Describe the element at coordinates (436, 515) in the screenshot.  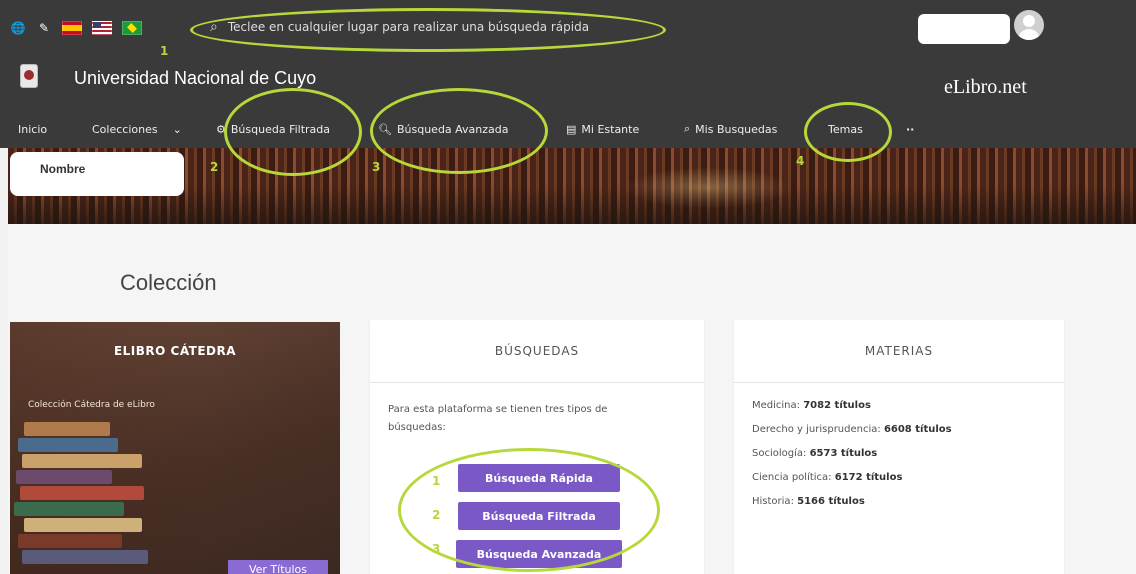
I see `annotation-number-b2: 2` at that location.